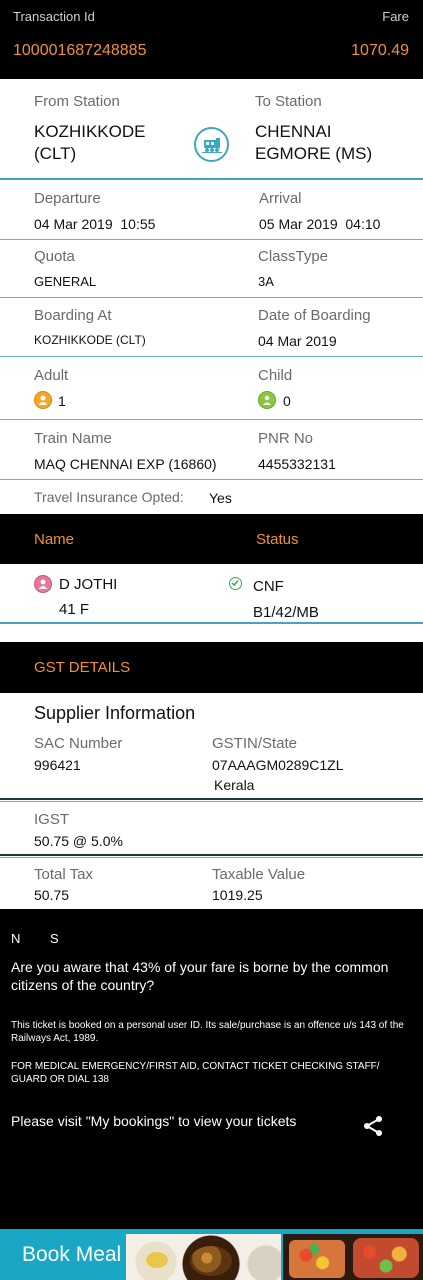 This screenshot has width=423, height=1280. What do you see at coordinates (74, 609) in the screenshot?
I see `passenger-age-gender: 41 F` at bounding box center [74, 609].